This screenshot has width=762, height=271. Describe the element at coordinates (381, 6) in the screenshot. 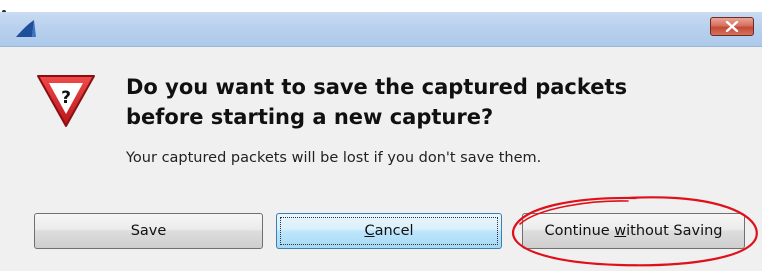

I see `desktop-strip` at that location.